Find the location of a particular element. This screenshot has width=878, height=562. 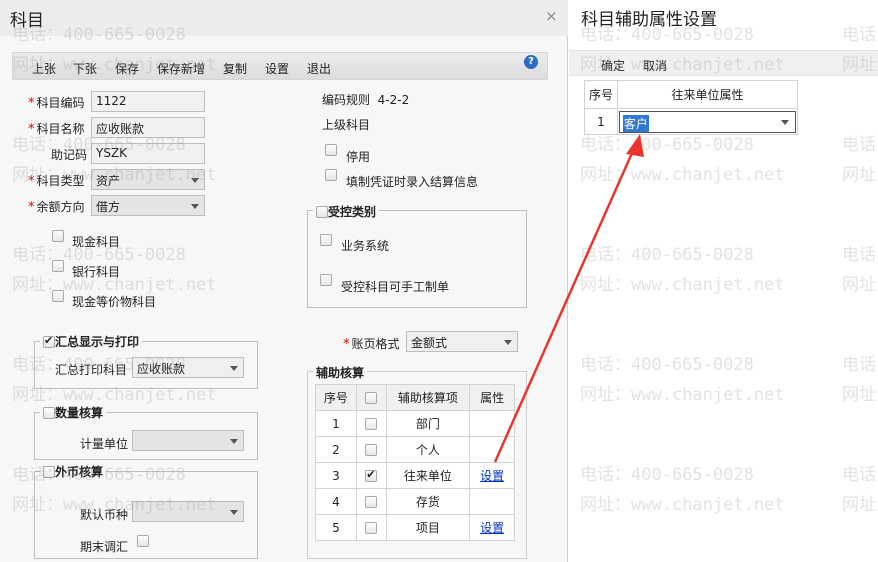

controlled-checkbox is located at coordinates (322, 212).